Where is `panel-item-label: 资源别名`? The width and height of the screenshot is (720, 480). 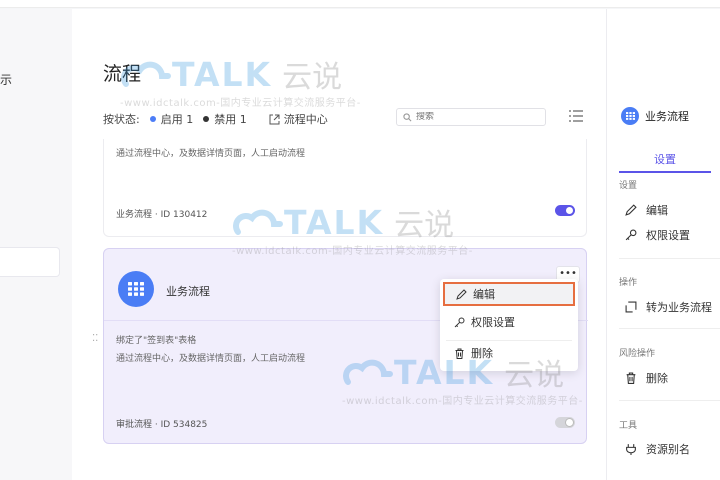
panel-item-label: 资源别名 is located at coordinates (668, 449).